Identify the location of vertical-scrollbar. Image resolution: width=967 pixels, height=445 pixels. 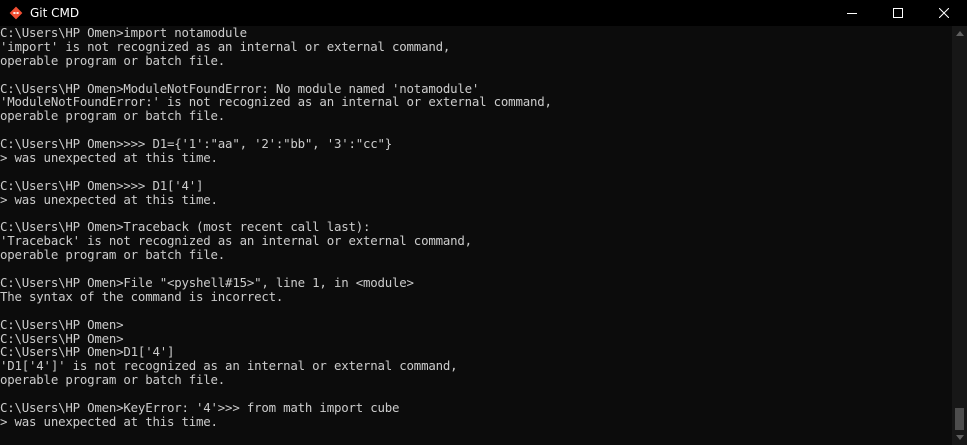
(959, 235).